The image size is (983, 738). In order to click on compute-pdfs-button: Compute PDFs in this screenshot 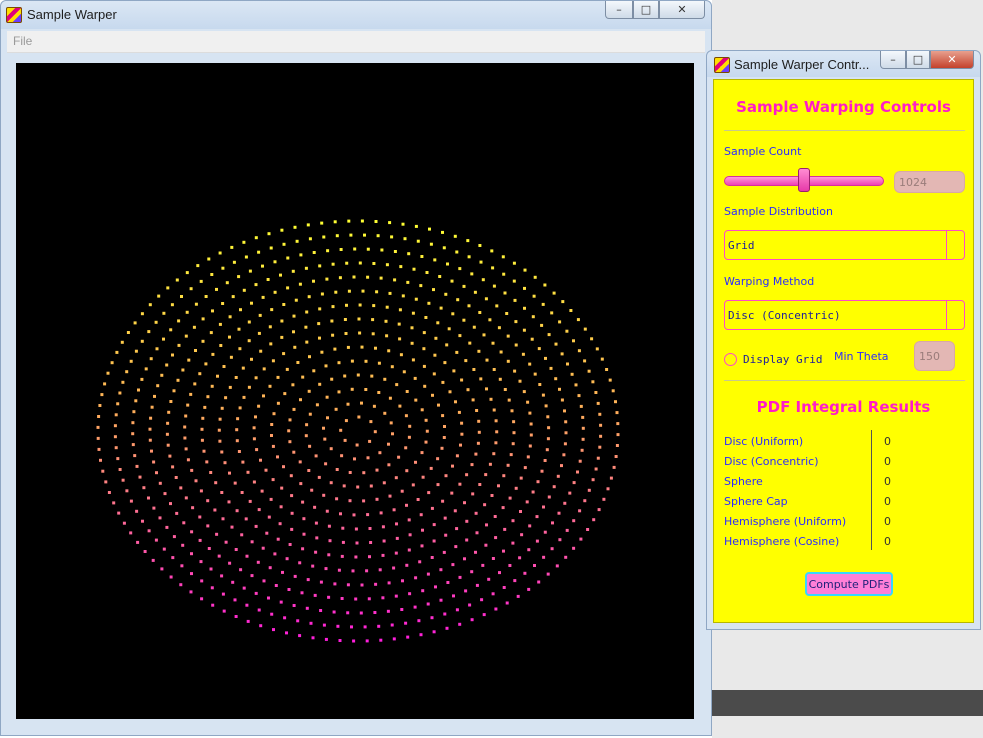, I will do `click(849, 584)`.